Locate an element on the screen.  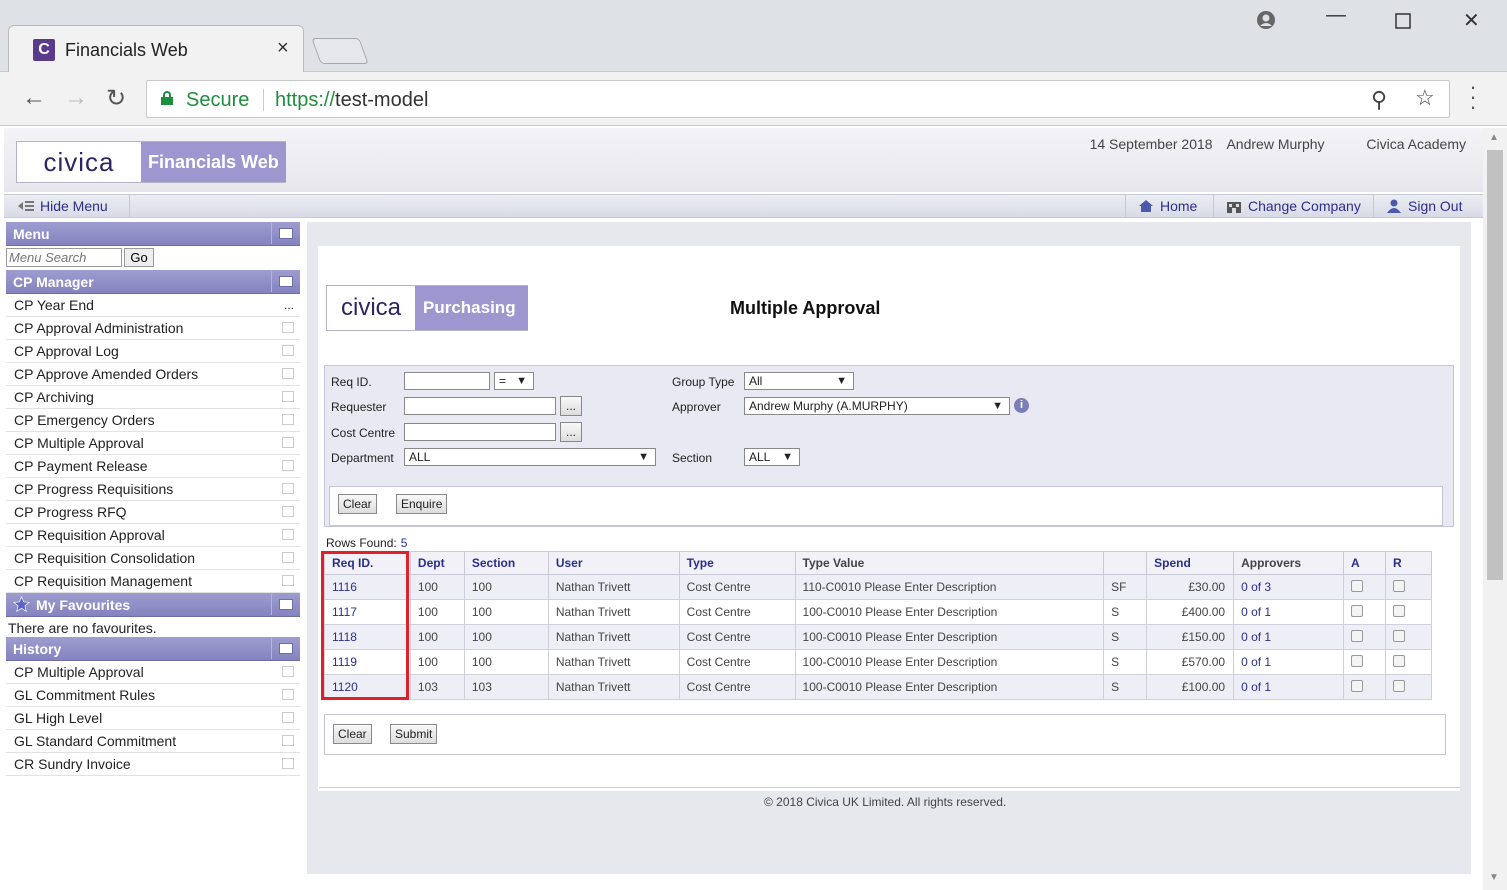
sidebar-item-cp-requisition-approval: CP Requisition Approval is located at coordinates (153, 535).